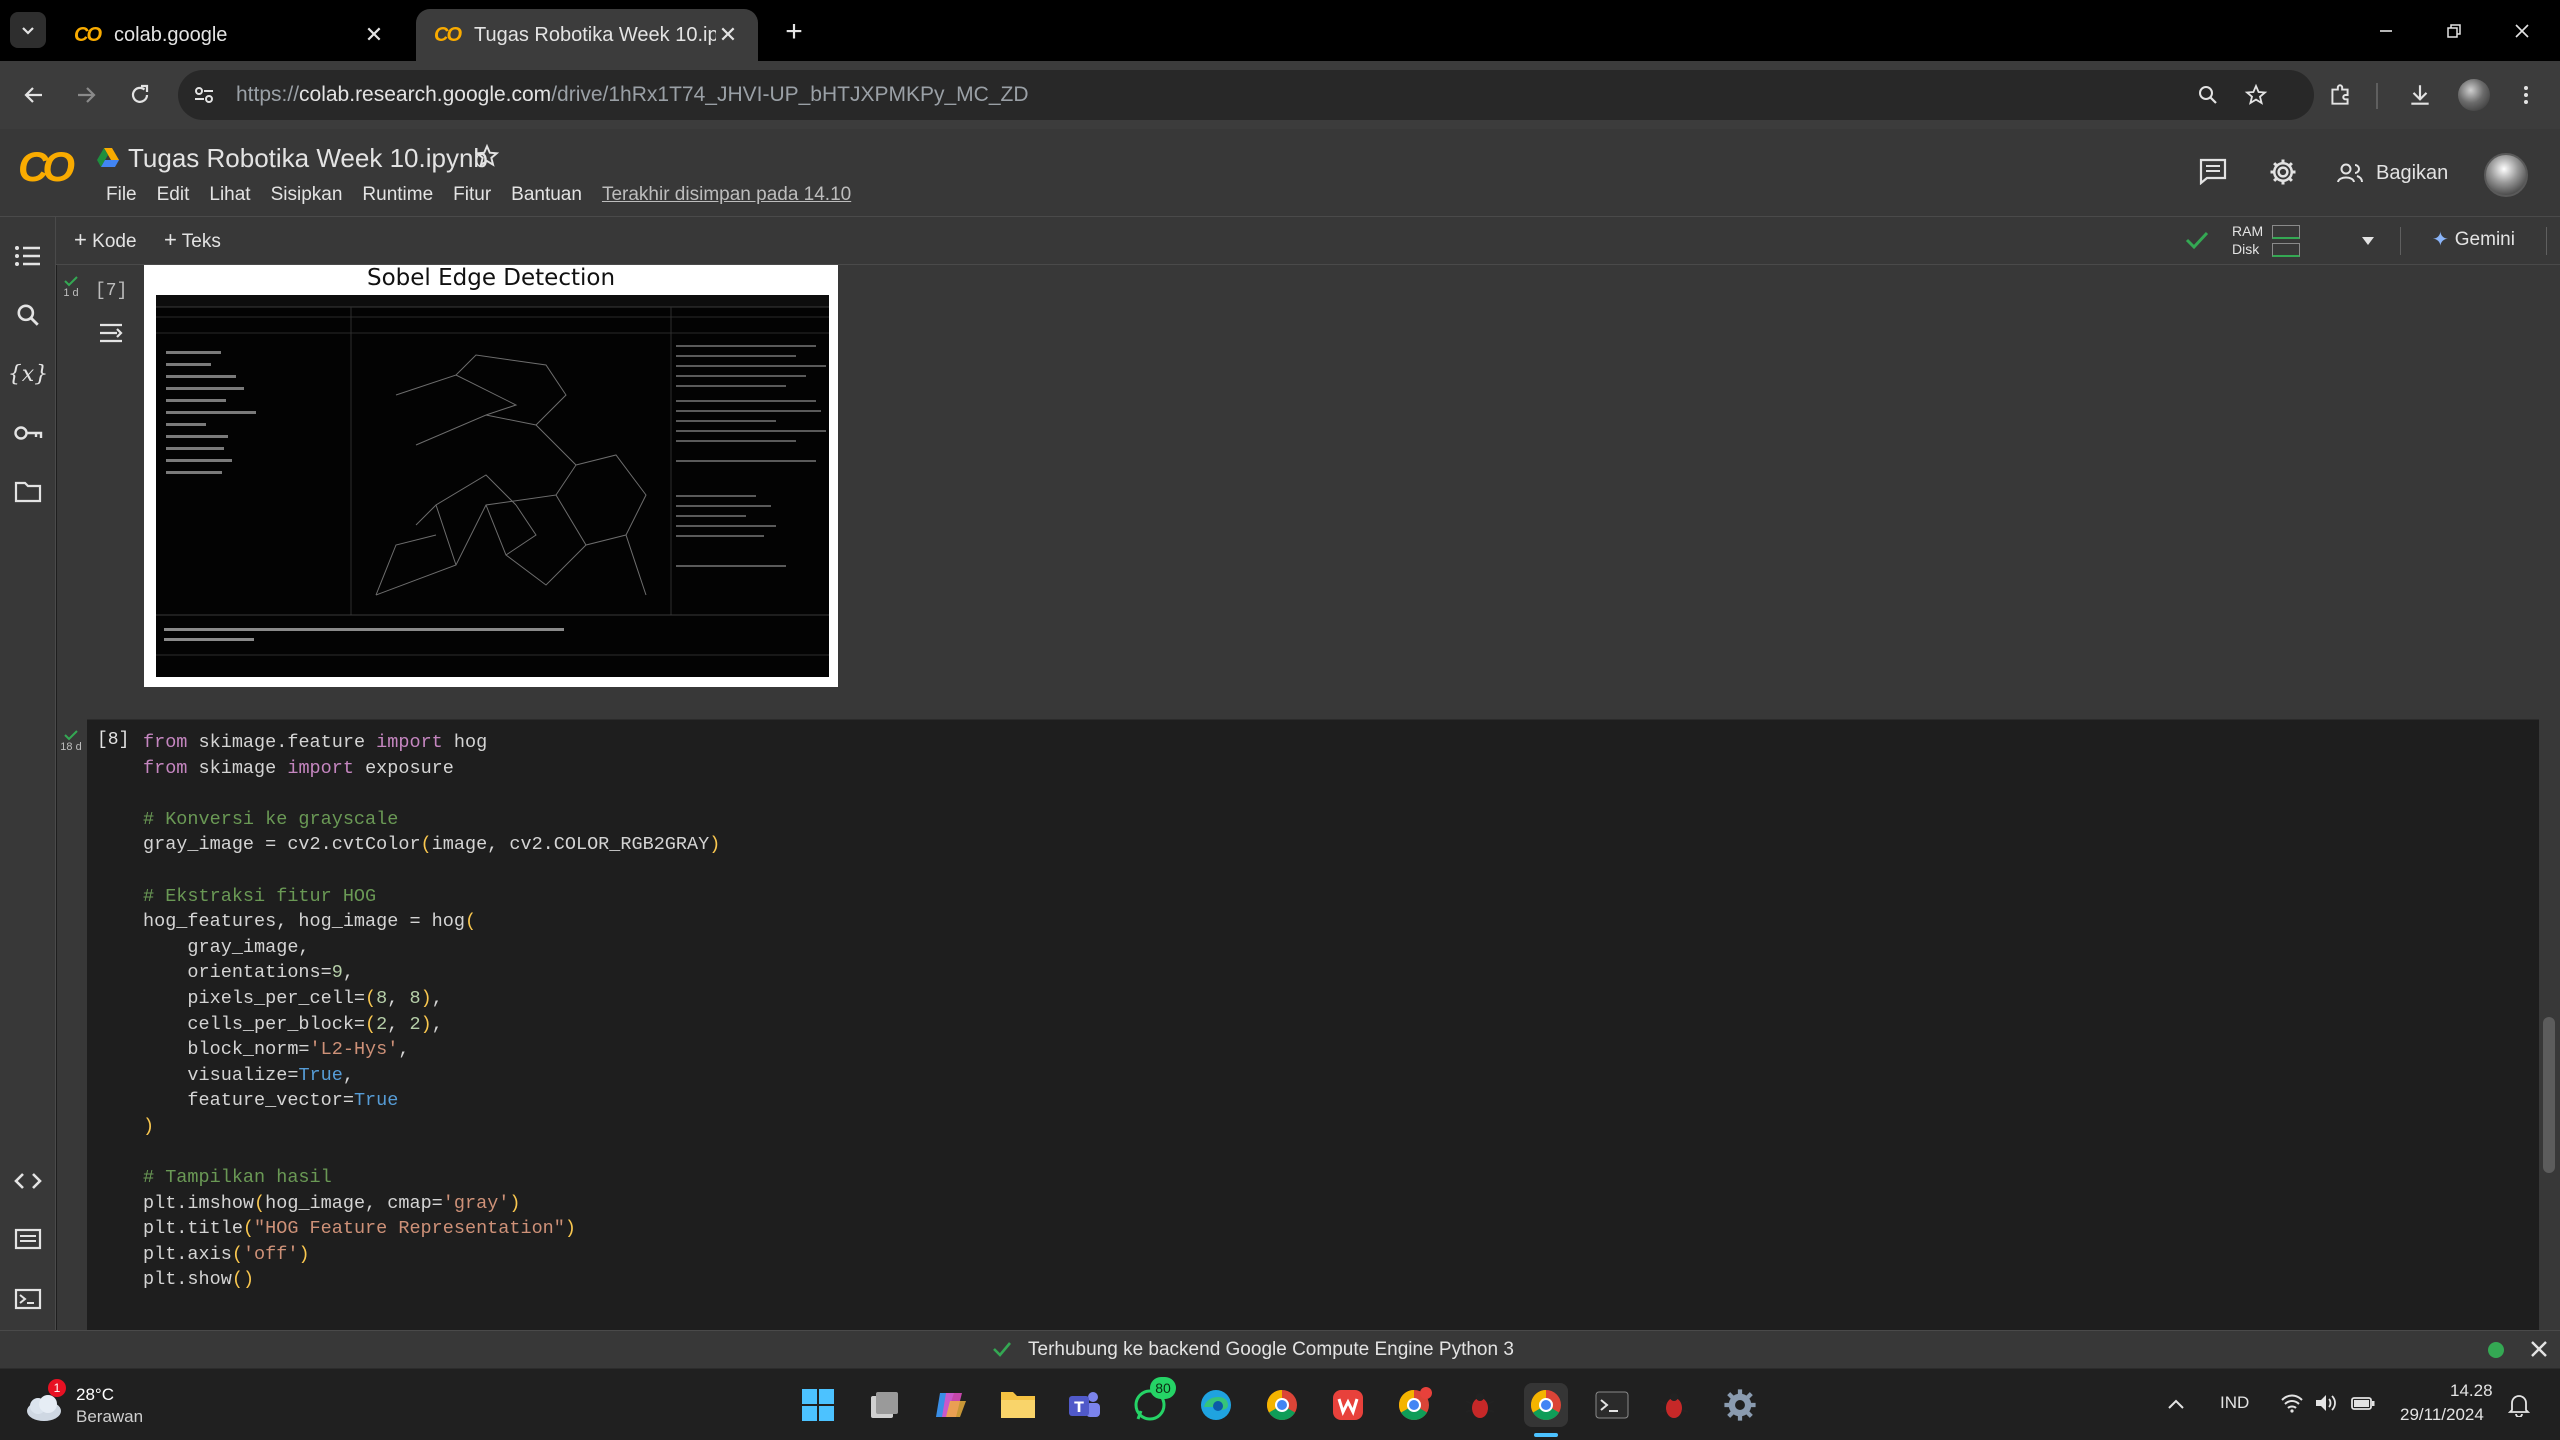 The width and height of the screenshot is (2560, 1440). I want to click on downloads-button, so click(2420, 95).